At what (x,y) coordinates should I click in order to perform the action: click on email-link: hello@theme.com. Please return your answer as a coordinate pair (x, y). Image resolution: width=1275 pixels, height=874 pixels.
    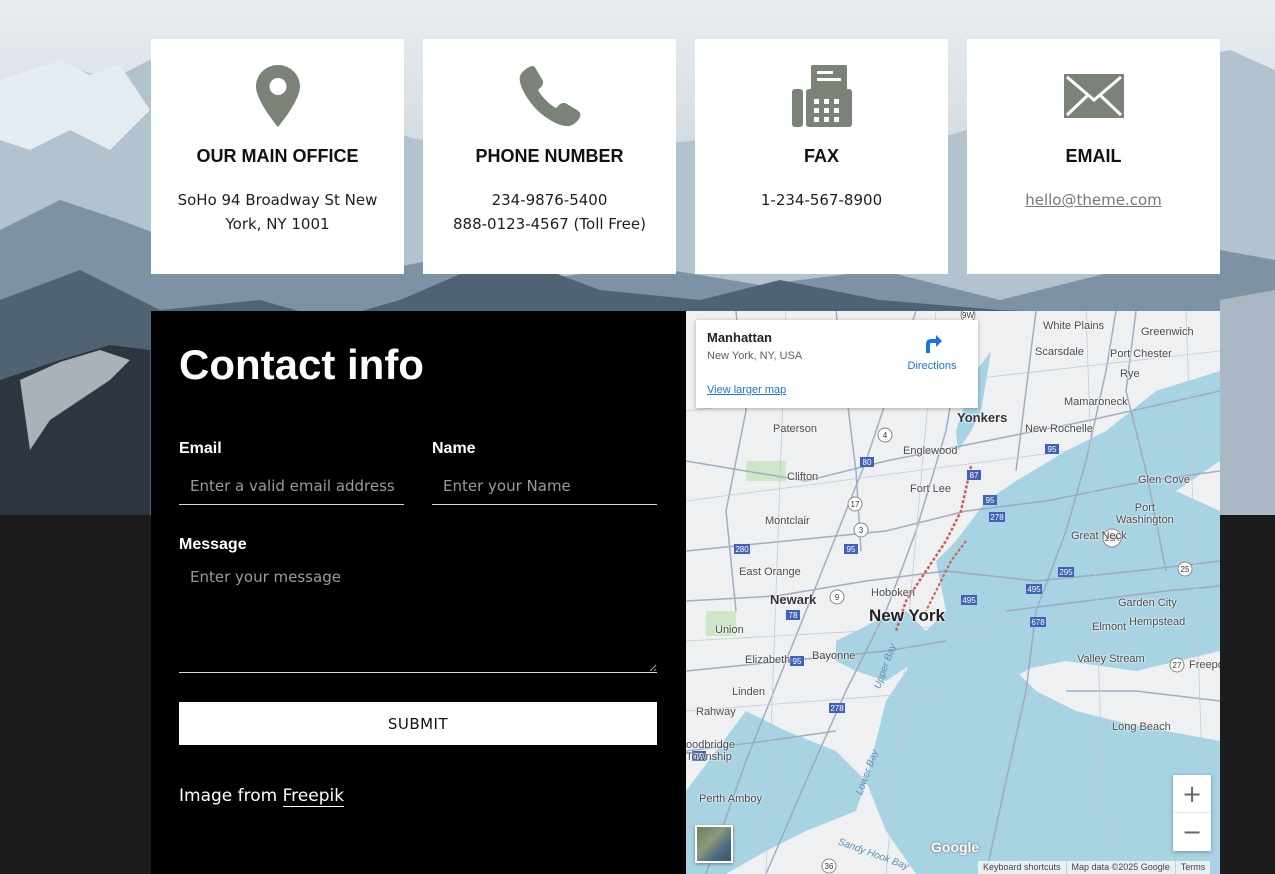
    Looking at the image, I should click on (1093, 200).